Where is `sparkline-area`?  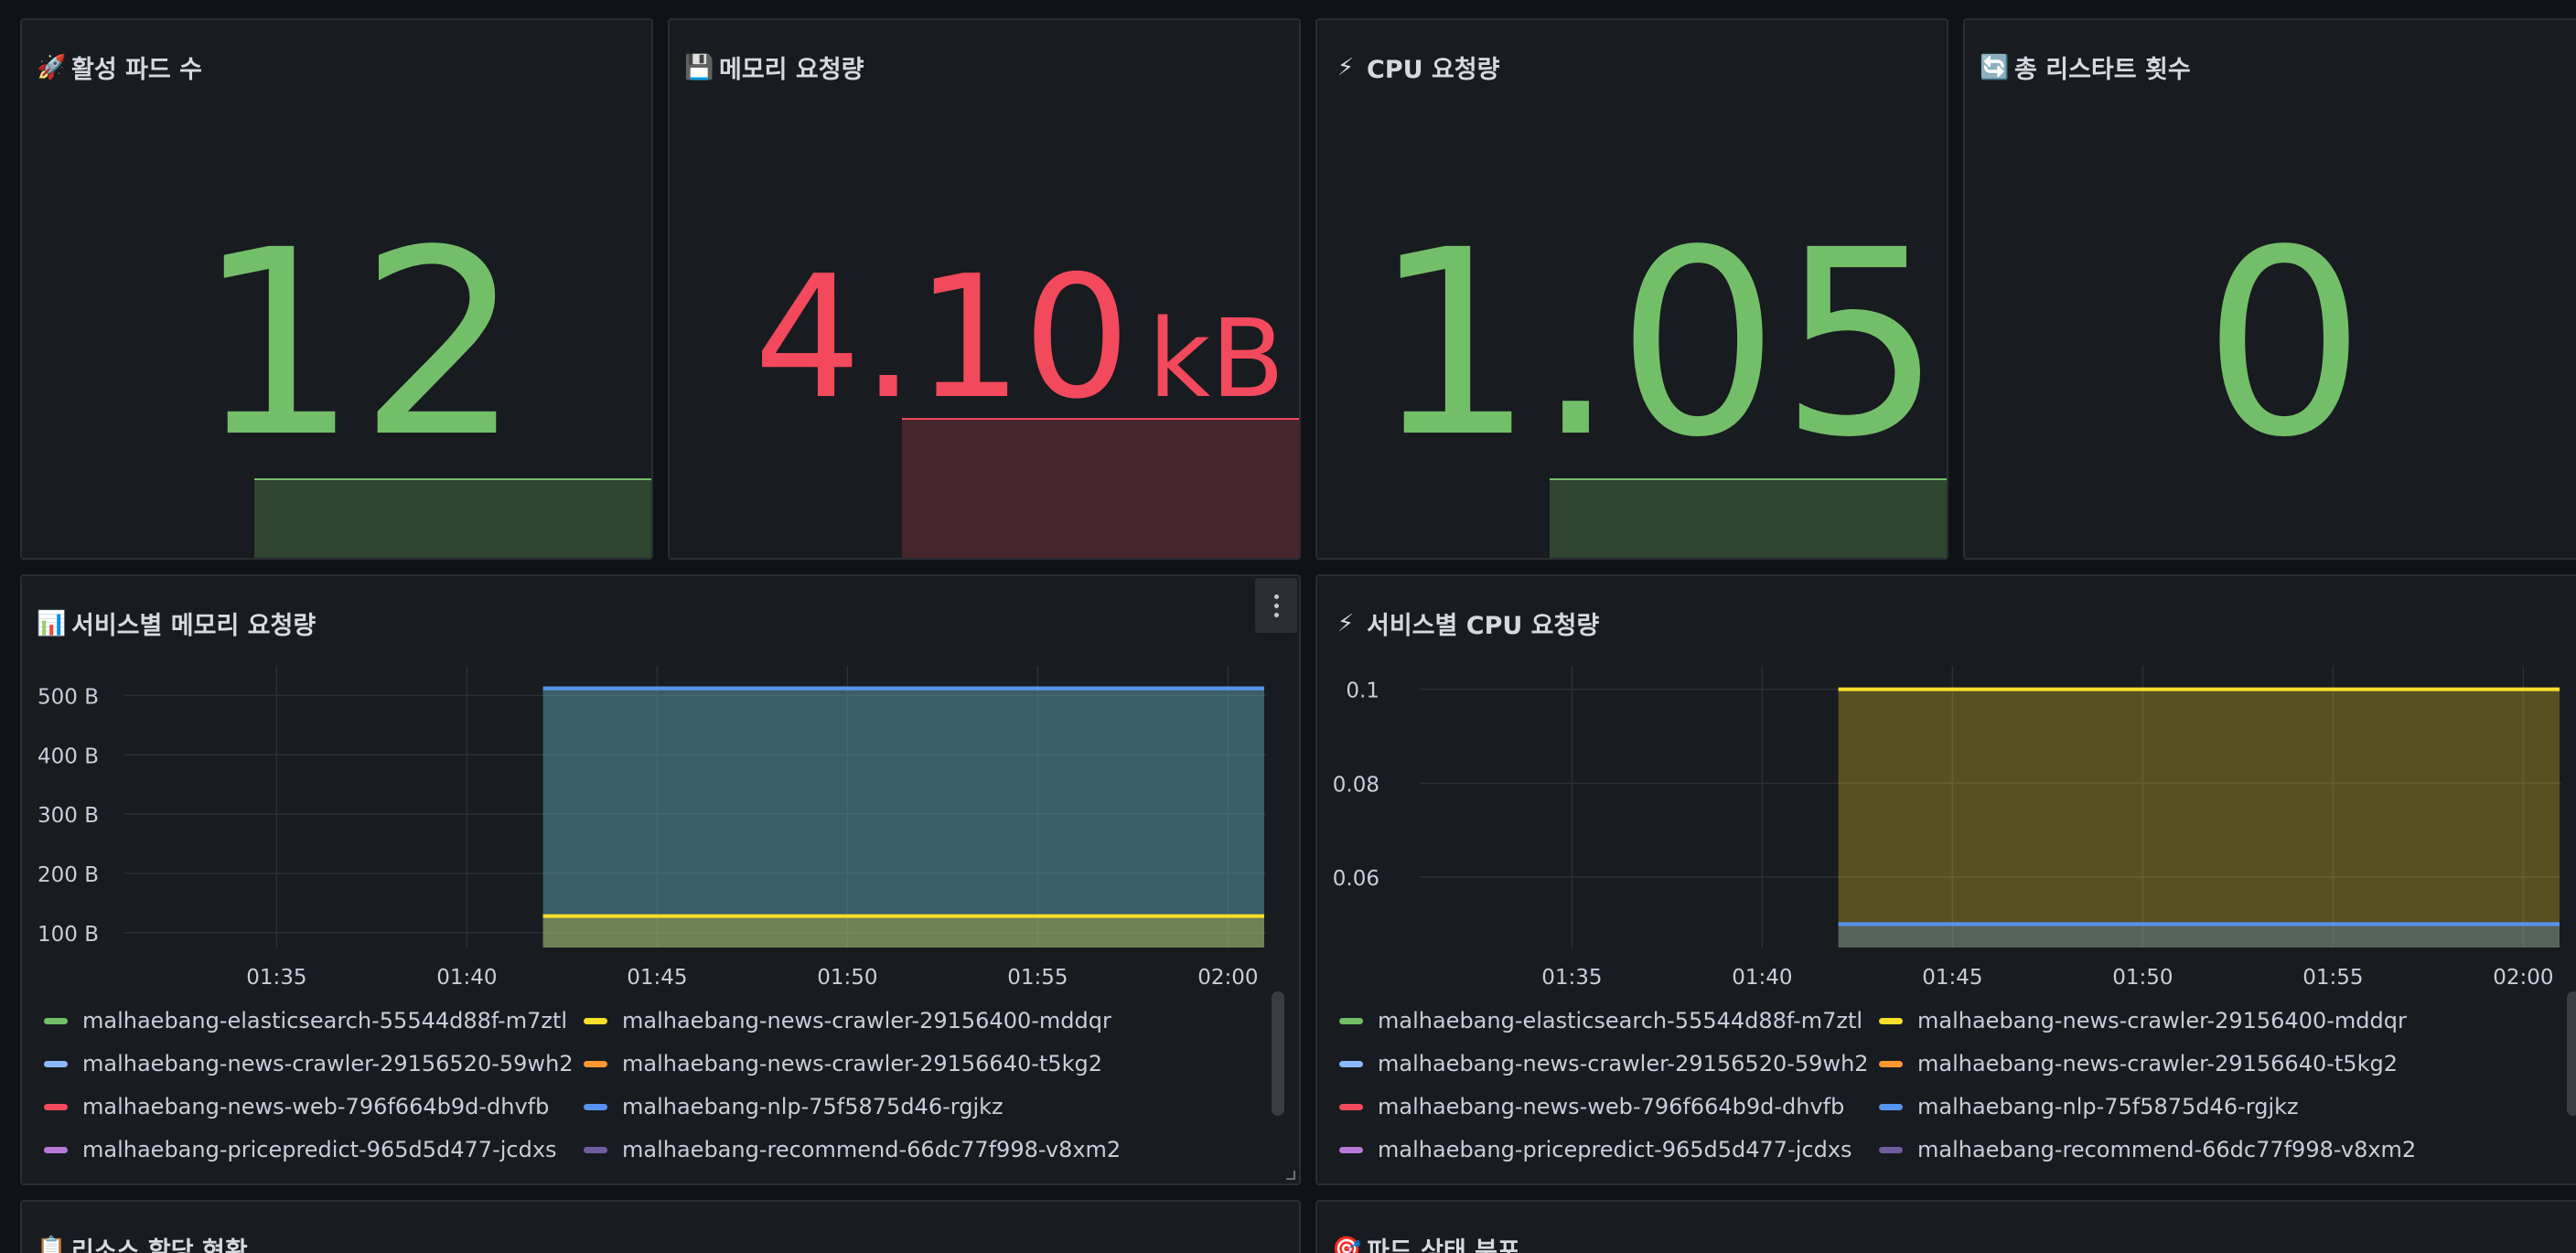 sparkline-area is located at coordinates (1100, 488).